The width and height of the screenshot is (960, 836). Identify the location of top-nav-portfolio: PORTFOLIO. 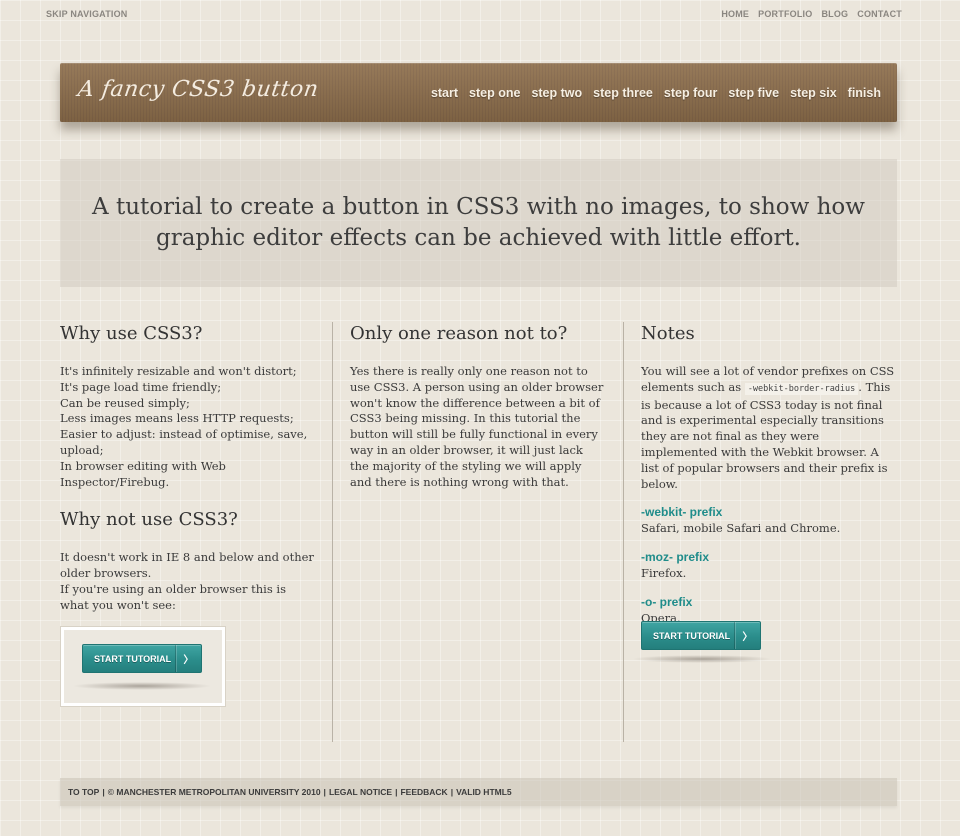
(785, 14).